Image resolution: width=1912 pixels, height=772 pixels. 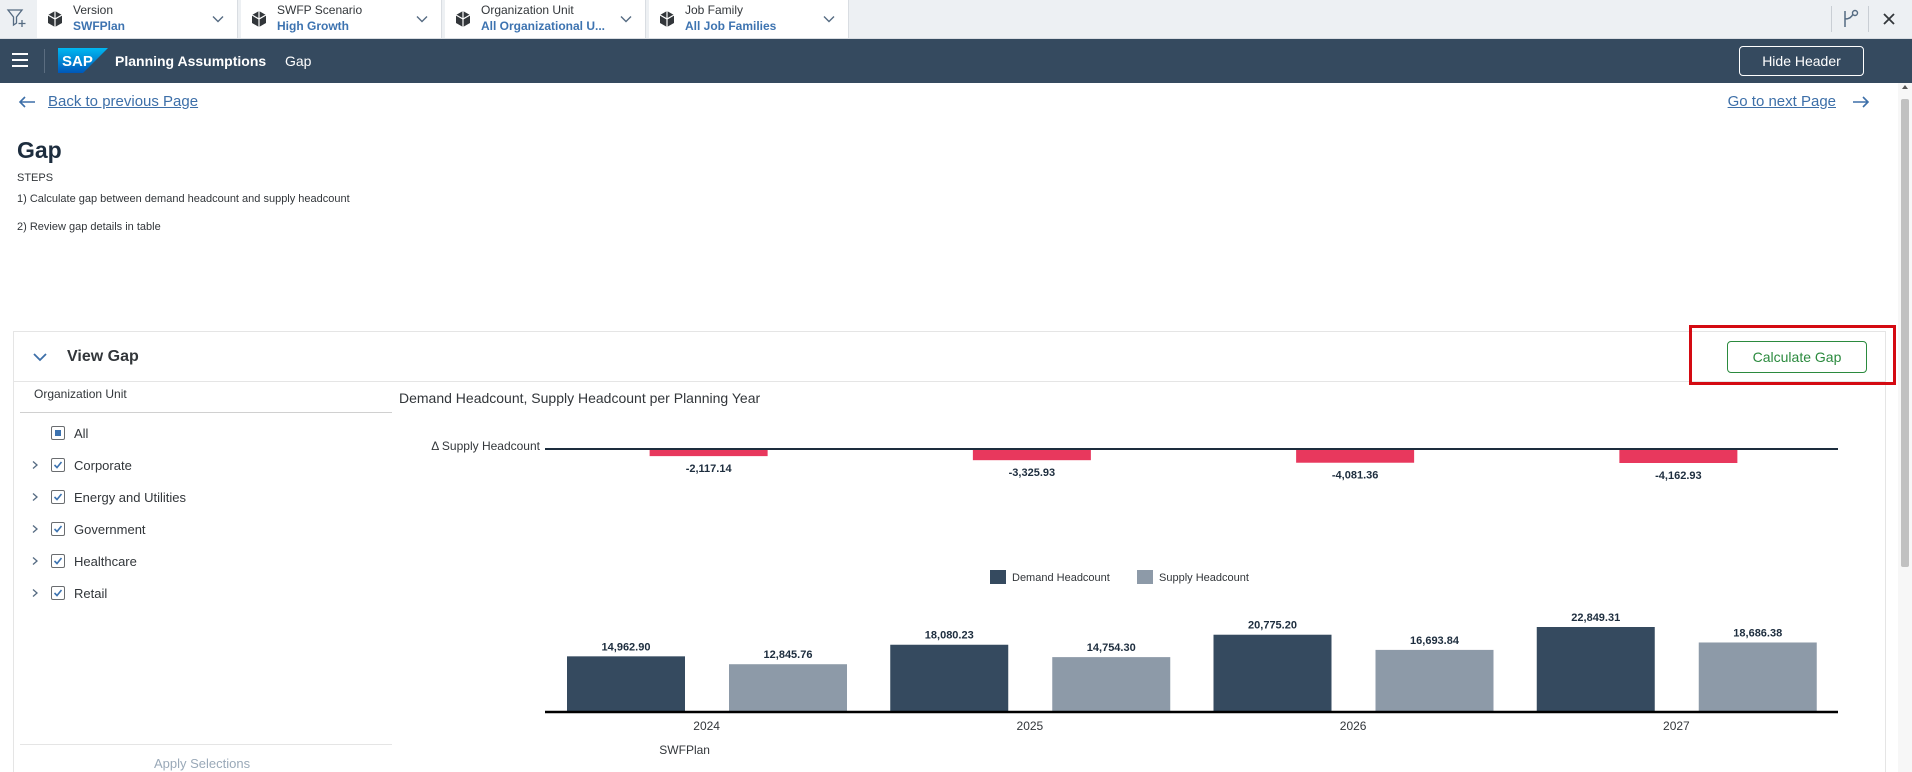 I want to click on shell-bar: SAP Planning Assumptions Gap Hide Header, so click(x=956, y=61).